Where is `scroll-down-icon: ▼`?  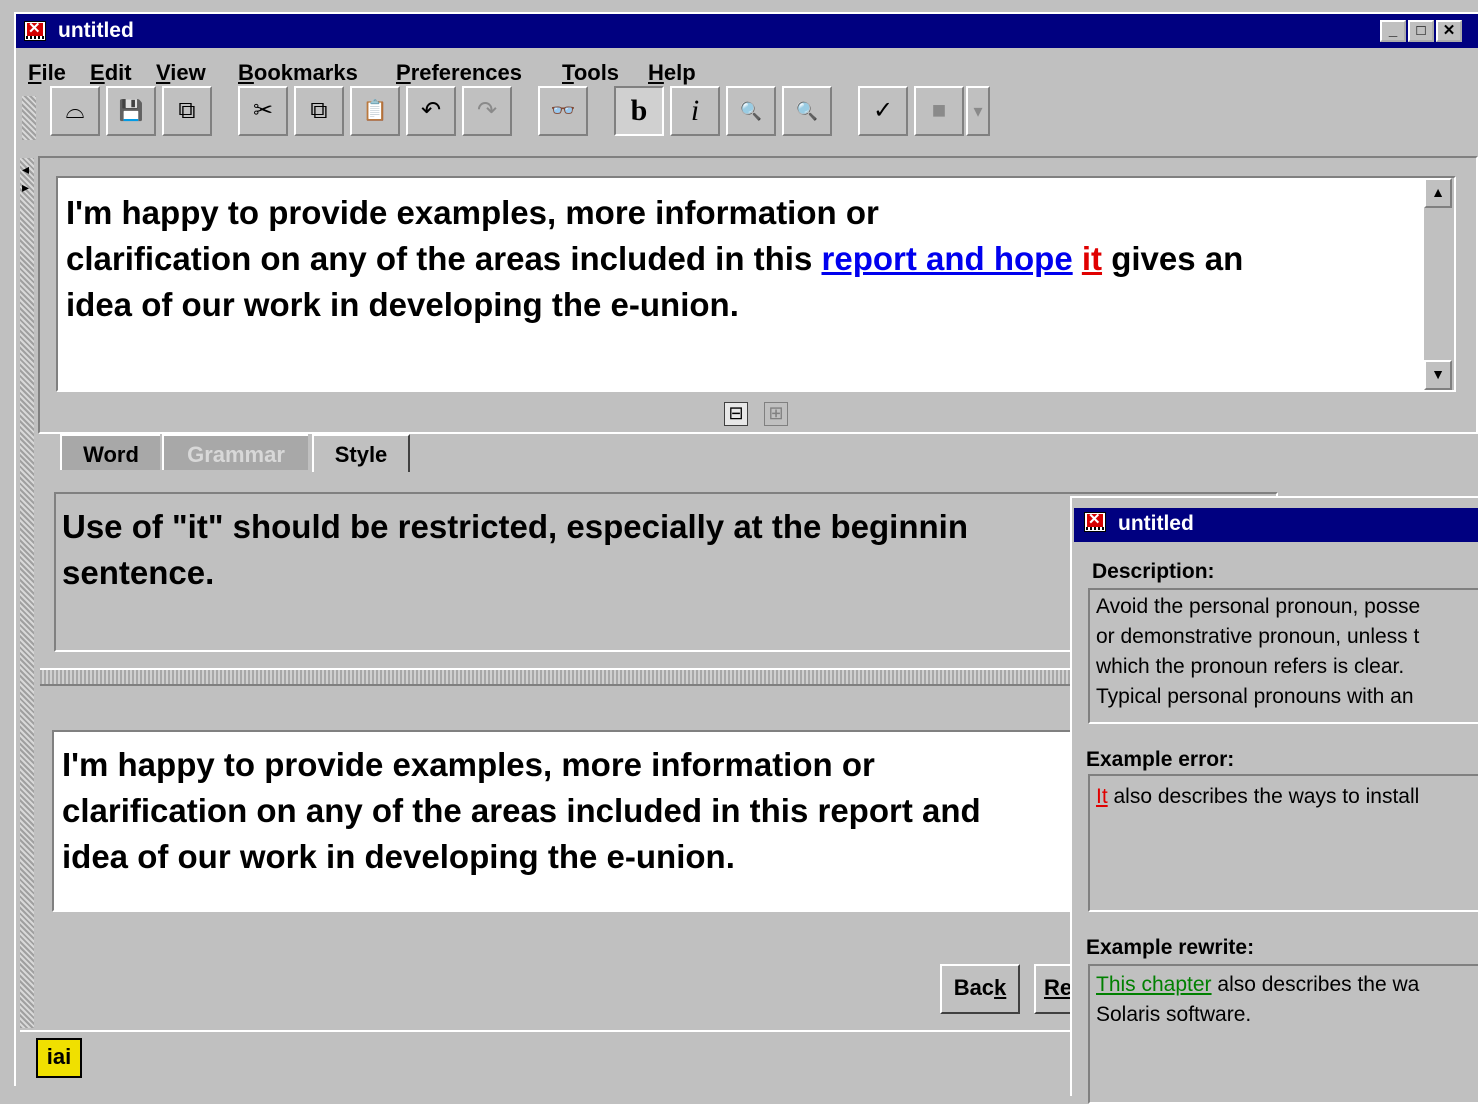
scroll-down-icon: ▼ is located at coordinates (1438, 375).